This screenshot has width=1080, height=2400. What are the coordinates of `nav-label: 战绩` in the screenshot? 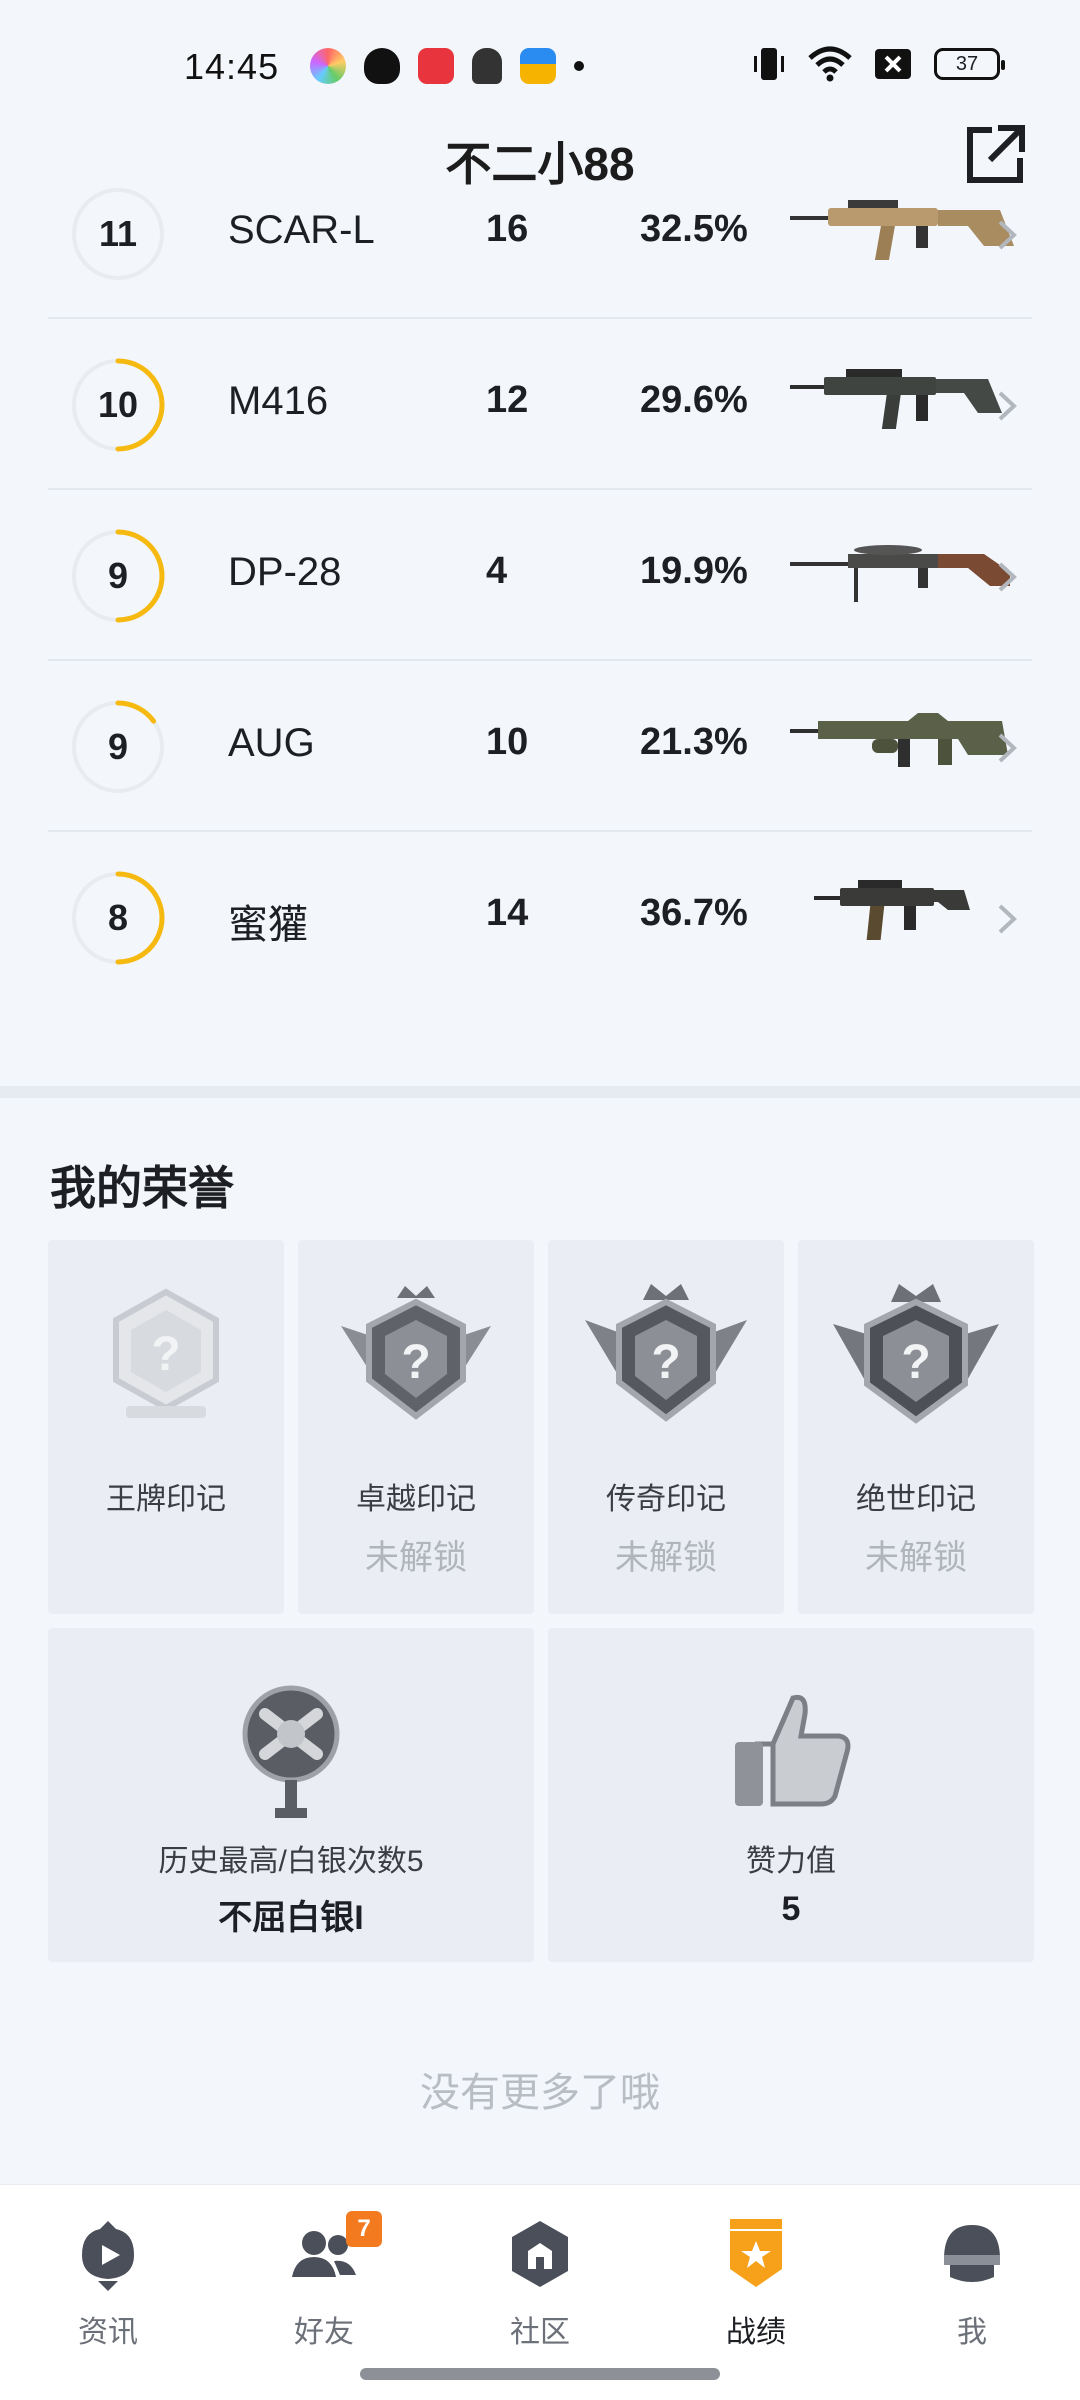 It's located at (756, 2332).